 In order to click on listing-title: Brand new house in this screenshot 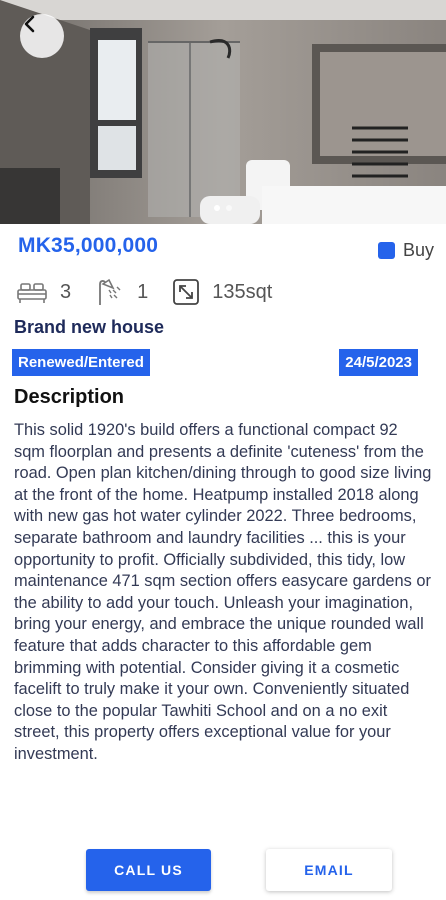, I will do `click(89, 327)`.